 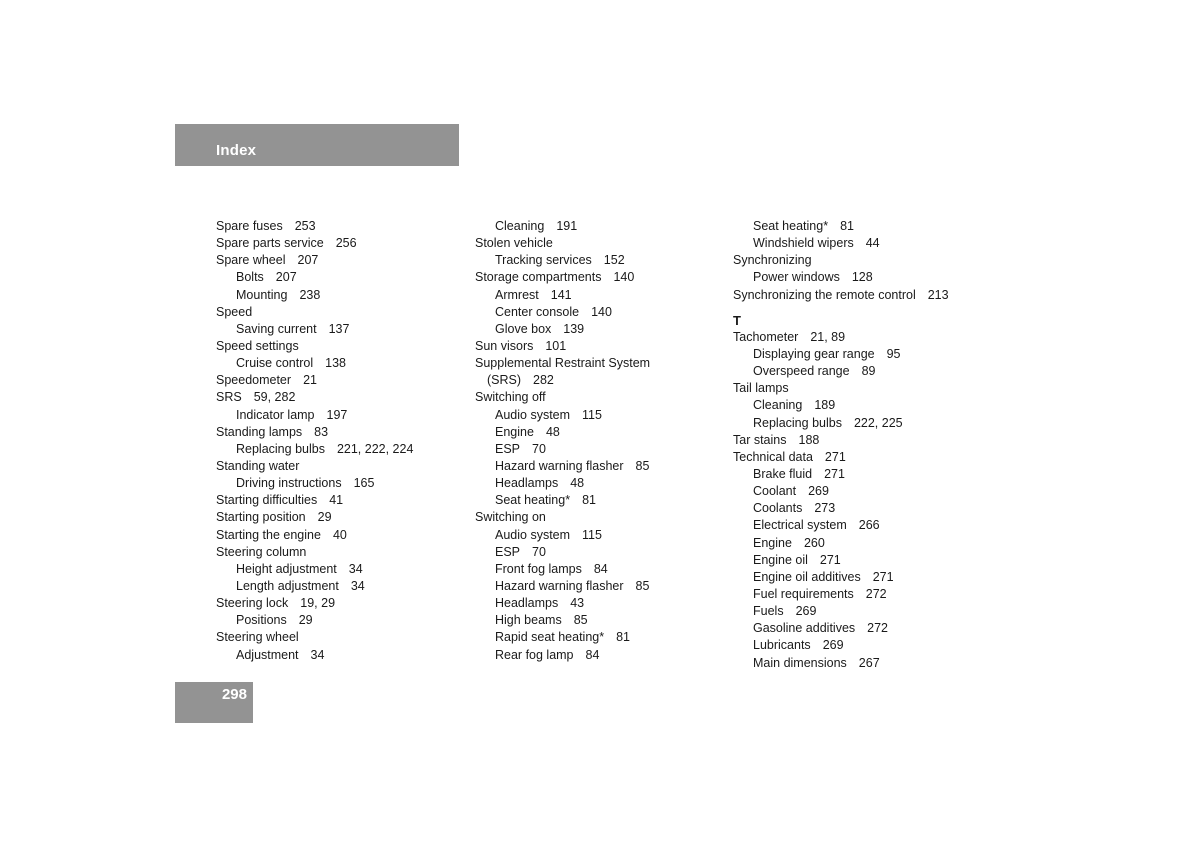 What do you see at coordinates (261, 551) in the screenshot?
I see `index-term: Steering column` at bounding box center [261, 551].